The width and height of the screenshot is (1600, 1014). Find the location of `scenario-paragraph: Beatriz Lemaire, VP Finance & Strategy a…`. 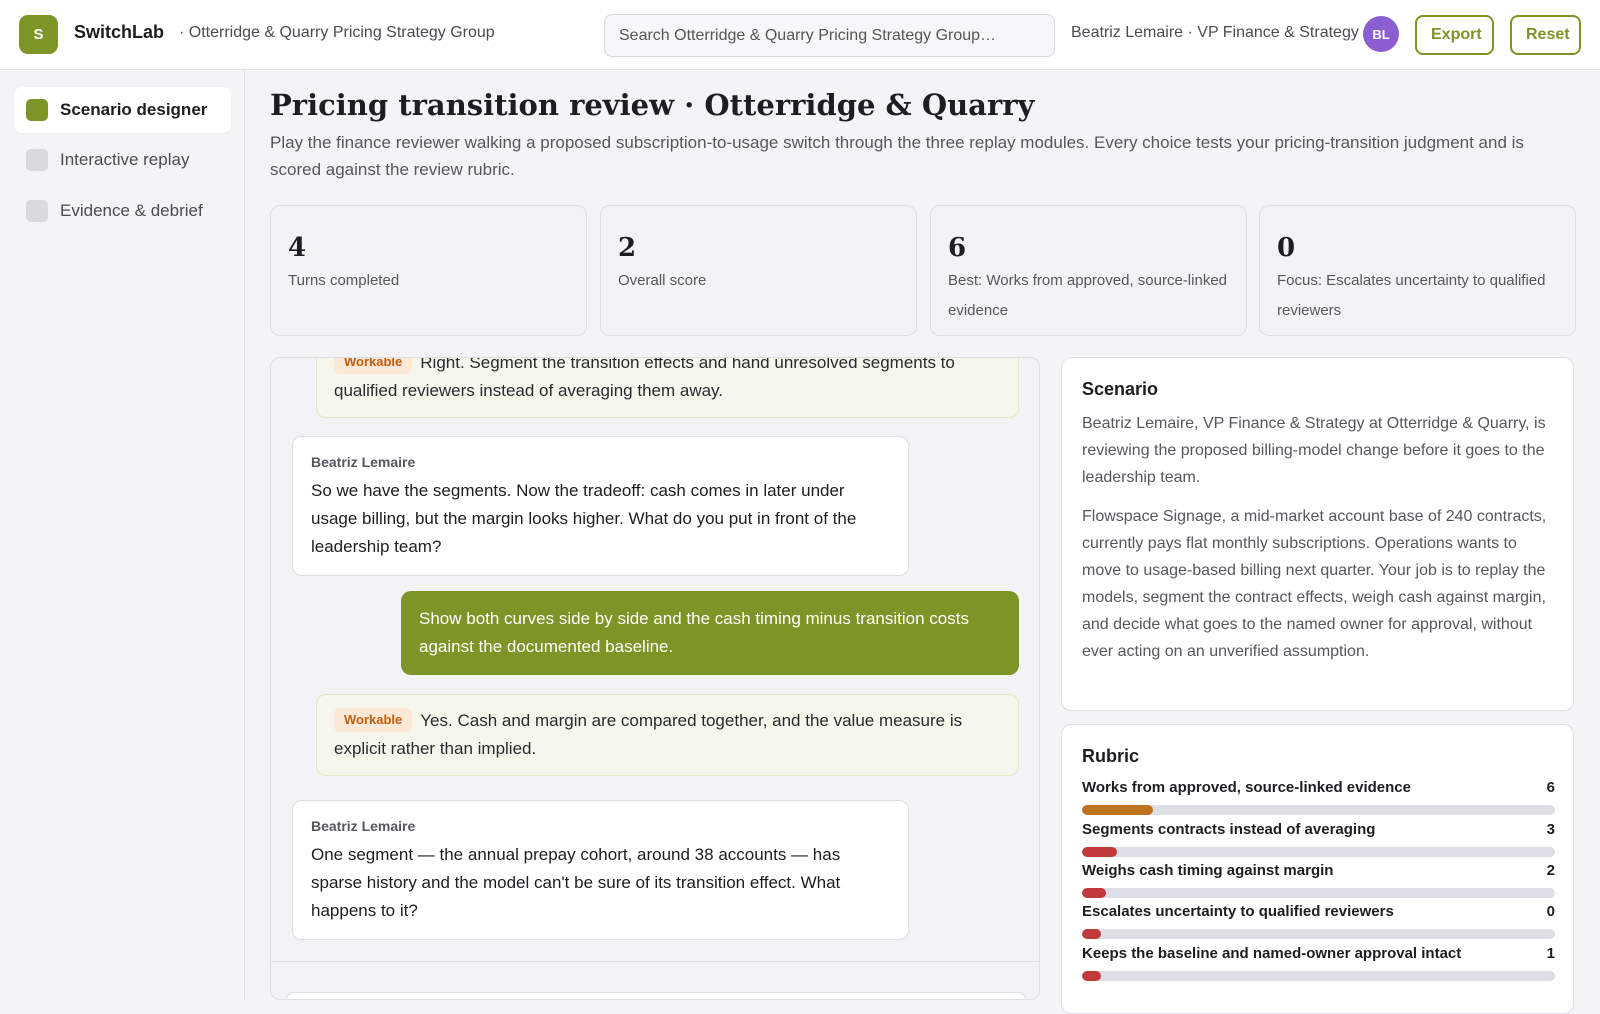

scenario-paragraph: Beatriz Lemaire, VP Finance & Strategy a… is located at coordinates (1314, 450).